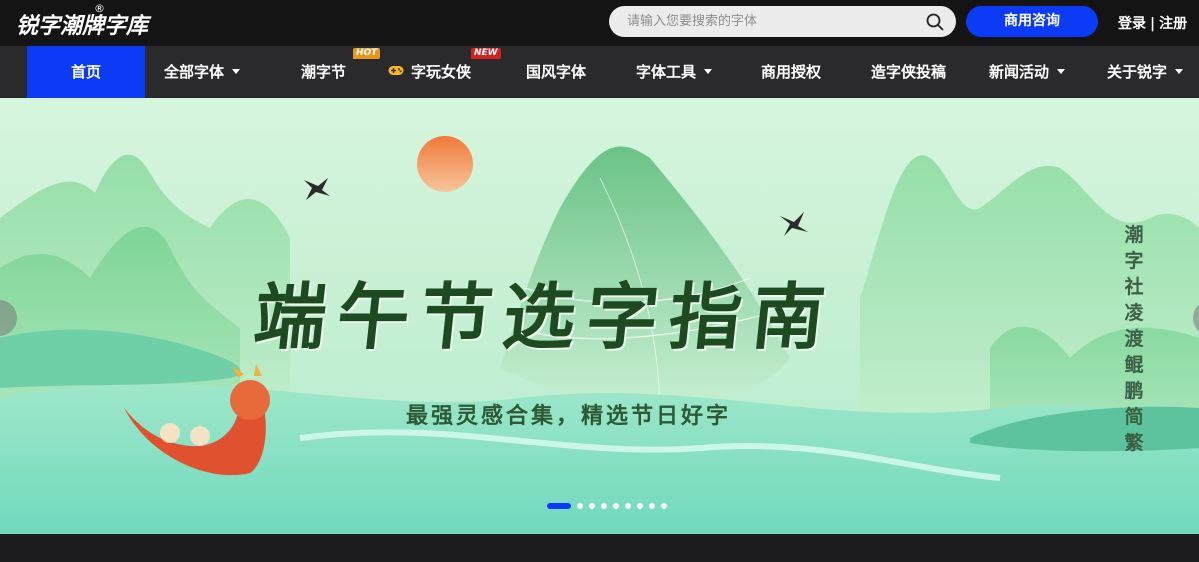  What do you see at coordinates (544, 316) in the screenshot?
I see `banner-title: 端午节选字指南` at bounding box center [544, 316].